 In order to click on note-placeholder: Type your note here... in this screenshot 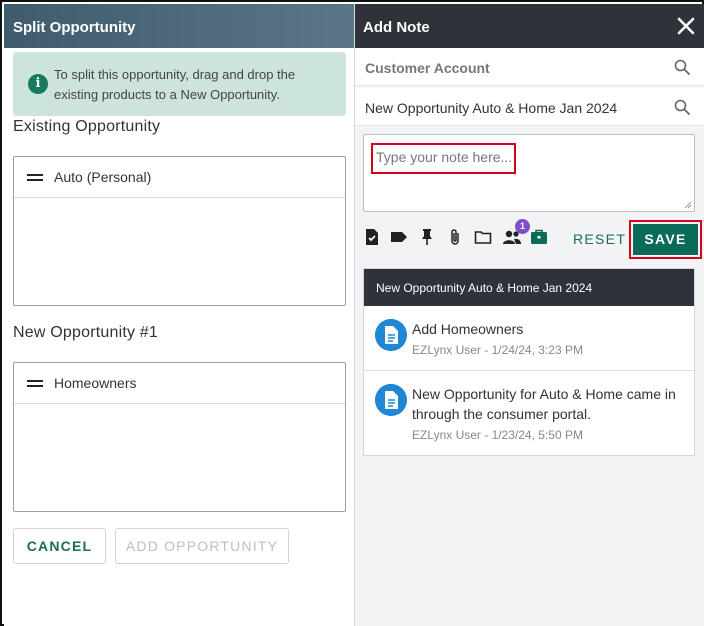, I will do `click(443, 158)`.